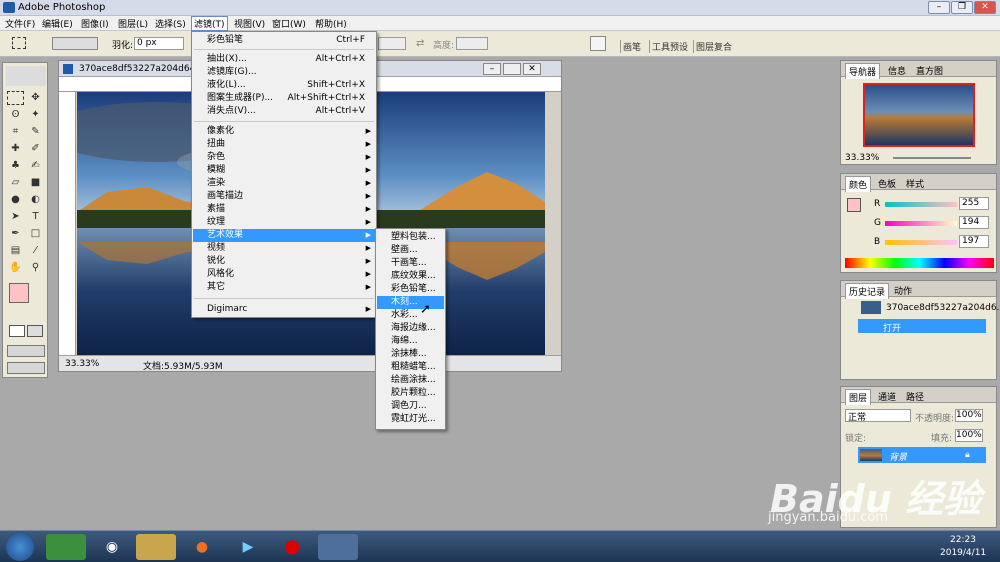 The height and width of the screenshot is (562, 1000). What do you see at coordinates (26, 368) in the screenshot?
I see `imageready-icon` at bounding box center [26, 368].